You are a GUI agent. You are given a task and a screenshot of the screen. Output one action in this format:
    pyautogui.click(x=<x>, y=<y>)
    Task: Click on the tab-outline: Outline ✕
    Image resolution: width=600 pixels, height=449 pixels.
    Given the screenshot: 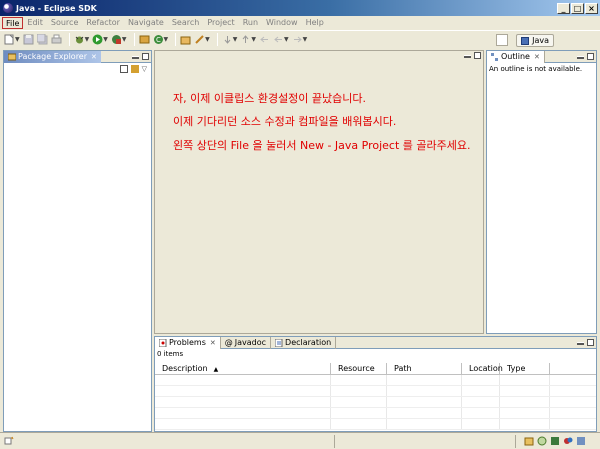 What is the action you would take?
    pyautogui.click(x=516, y=56)
    